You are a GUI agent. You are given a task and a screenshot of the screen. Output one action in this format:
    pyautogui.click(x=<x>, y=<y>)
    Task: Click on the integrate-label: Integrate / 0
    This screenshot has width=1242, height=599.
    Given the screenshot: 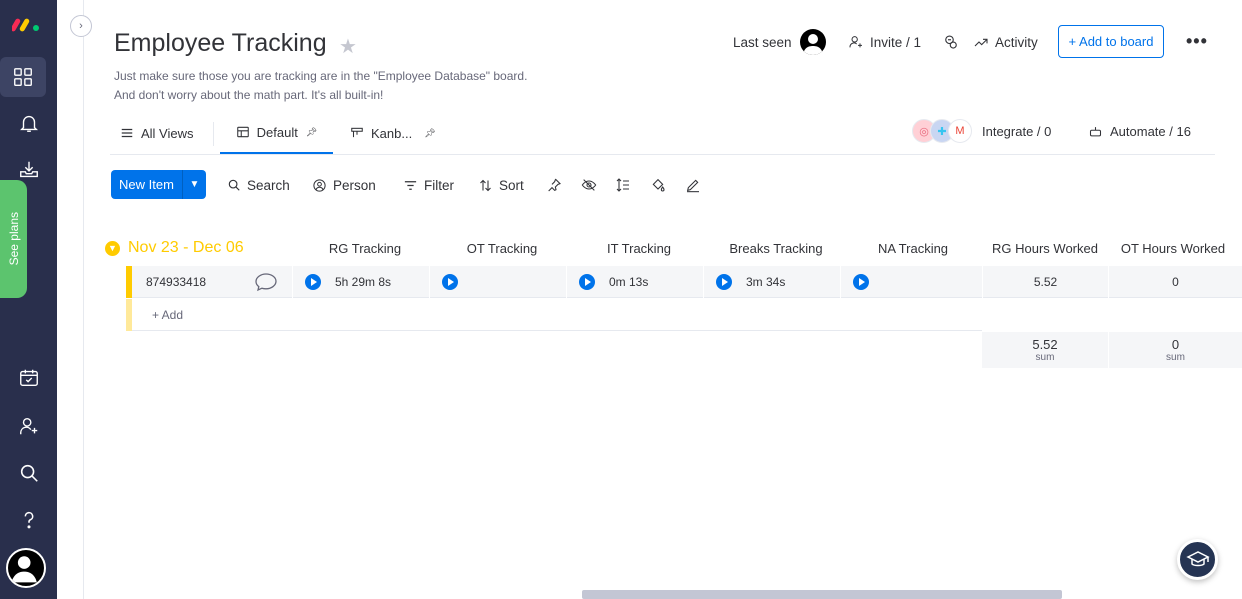 What is the action you would take?
    pyautogui.click(x=1017, y=131)
    